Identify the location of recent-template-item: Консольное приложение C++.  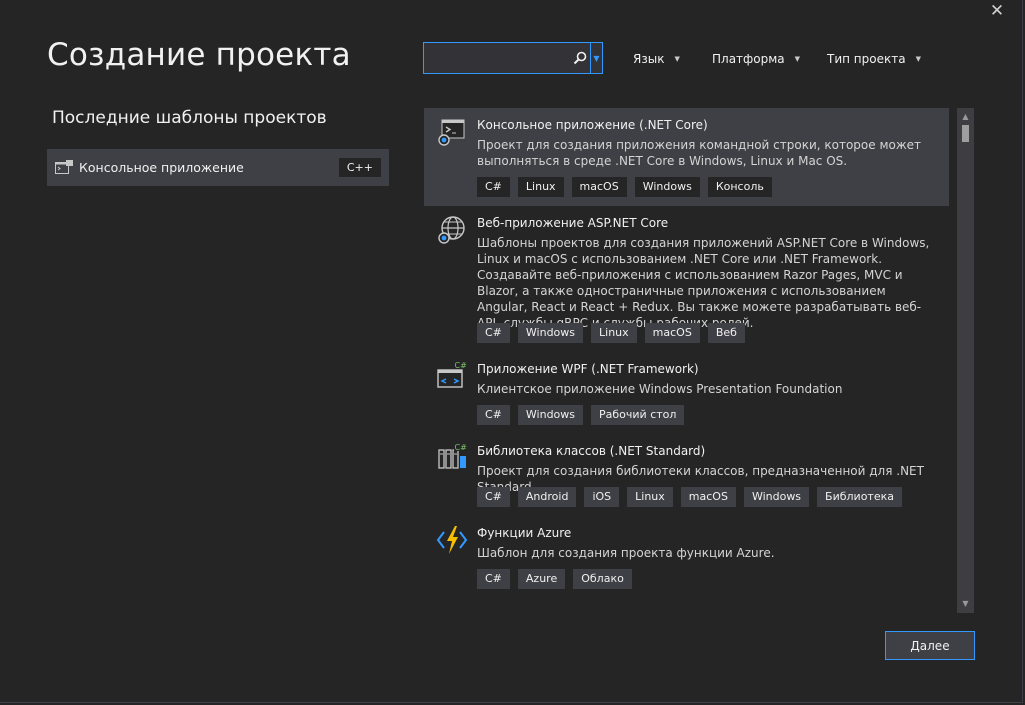
(218, 167).